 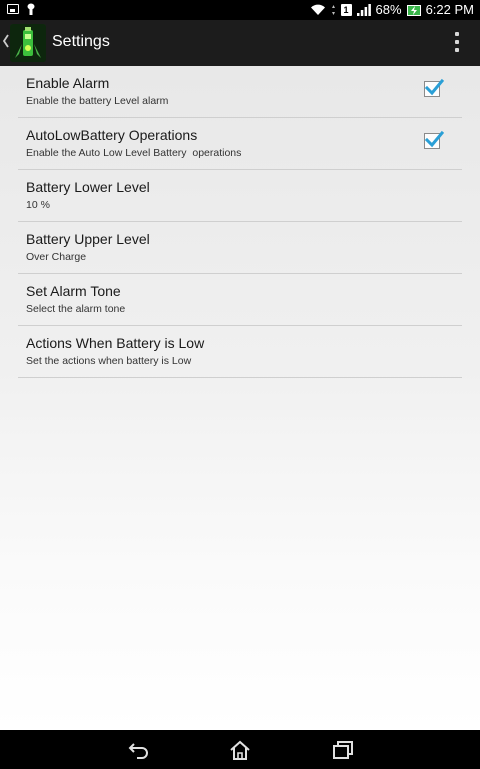 What do you see at coordinates (413, 10) in the screenshot?
I see `battery-charging-icon` at bounding box center [413, 10].